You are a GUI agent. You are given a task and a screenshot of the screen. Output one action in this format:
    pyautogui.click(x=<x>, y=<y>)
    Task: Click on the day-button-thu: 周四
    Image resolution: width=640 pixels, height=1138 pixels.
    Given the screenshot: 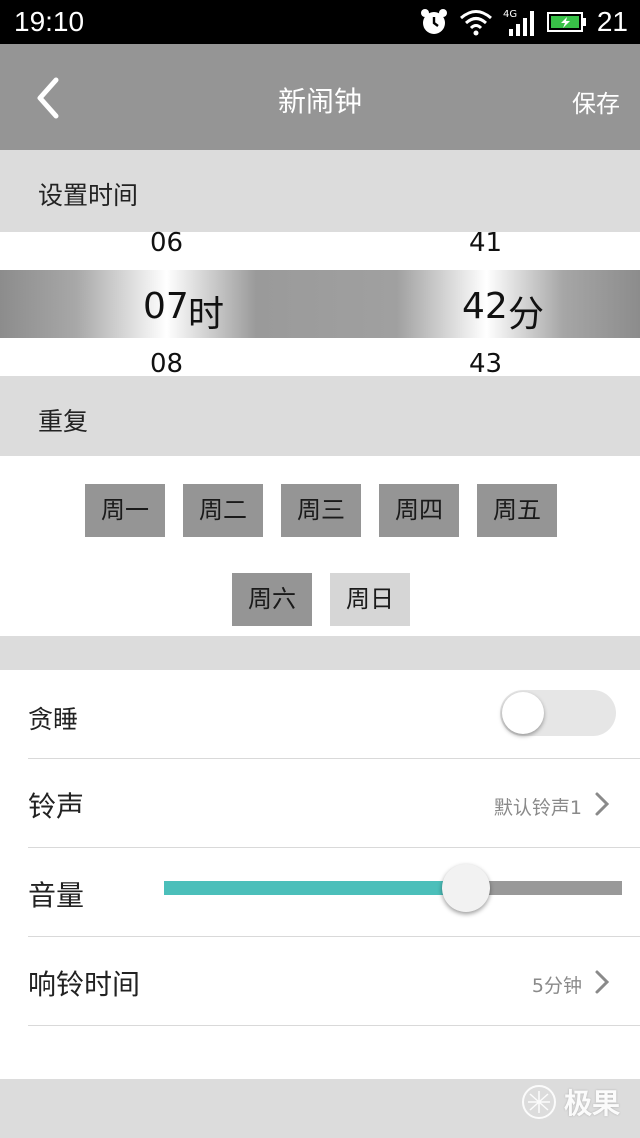 What is the action you would take?
    pyautogui.click(x=419, y=510)
    